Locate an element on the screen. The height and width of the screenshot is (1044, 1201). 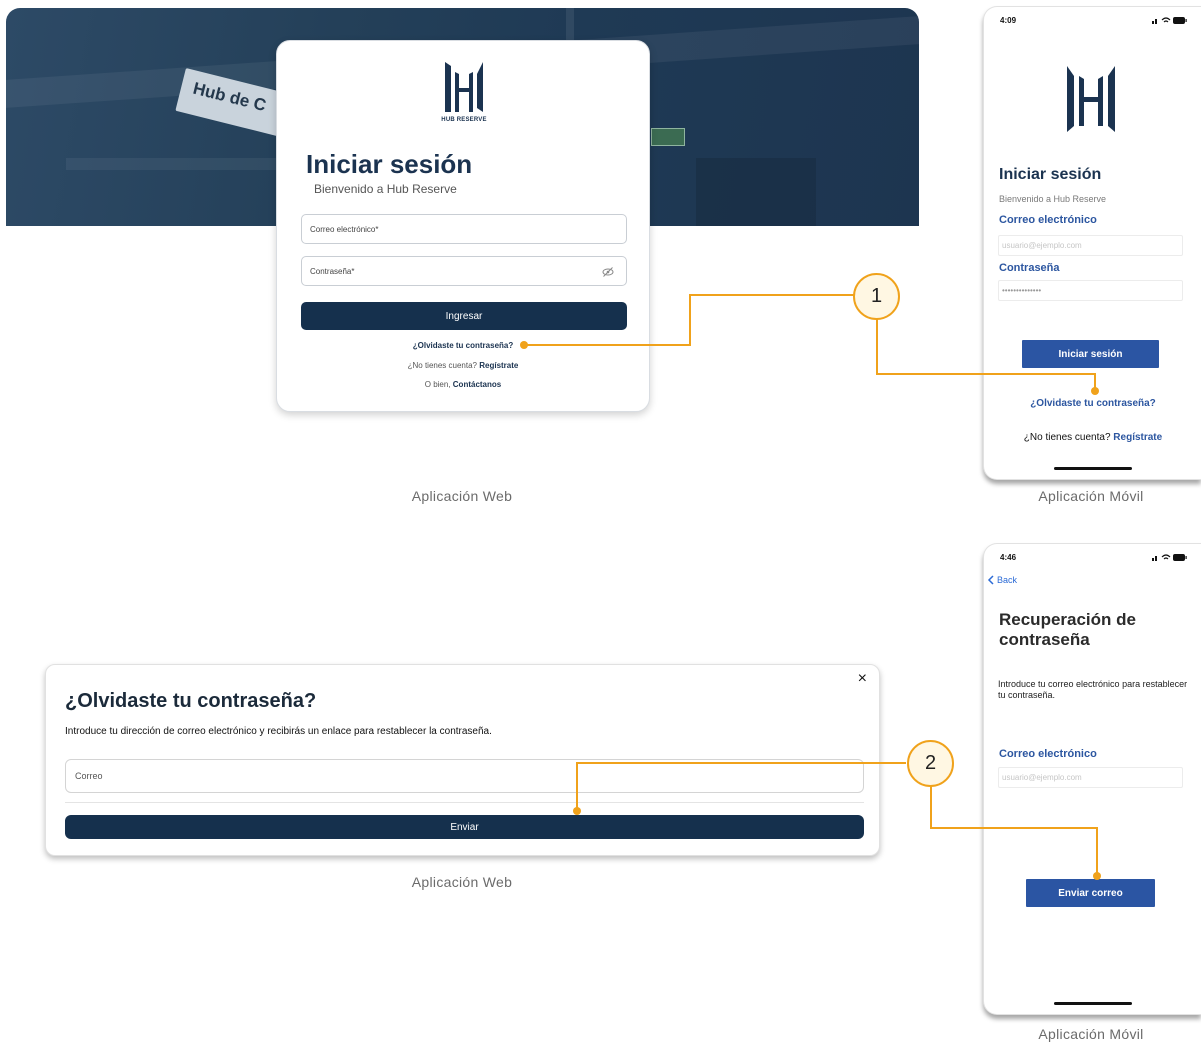
recovery-title-line2: contraseña is located at coordinates (1044, 639).